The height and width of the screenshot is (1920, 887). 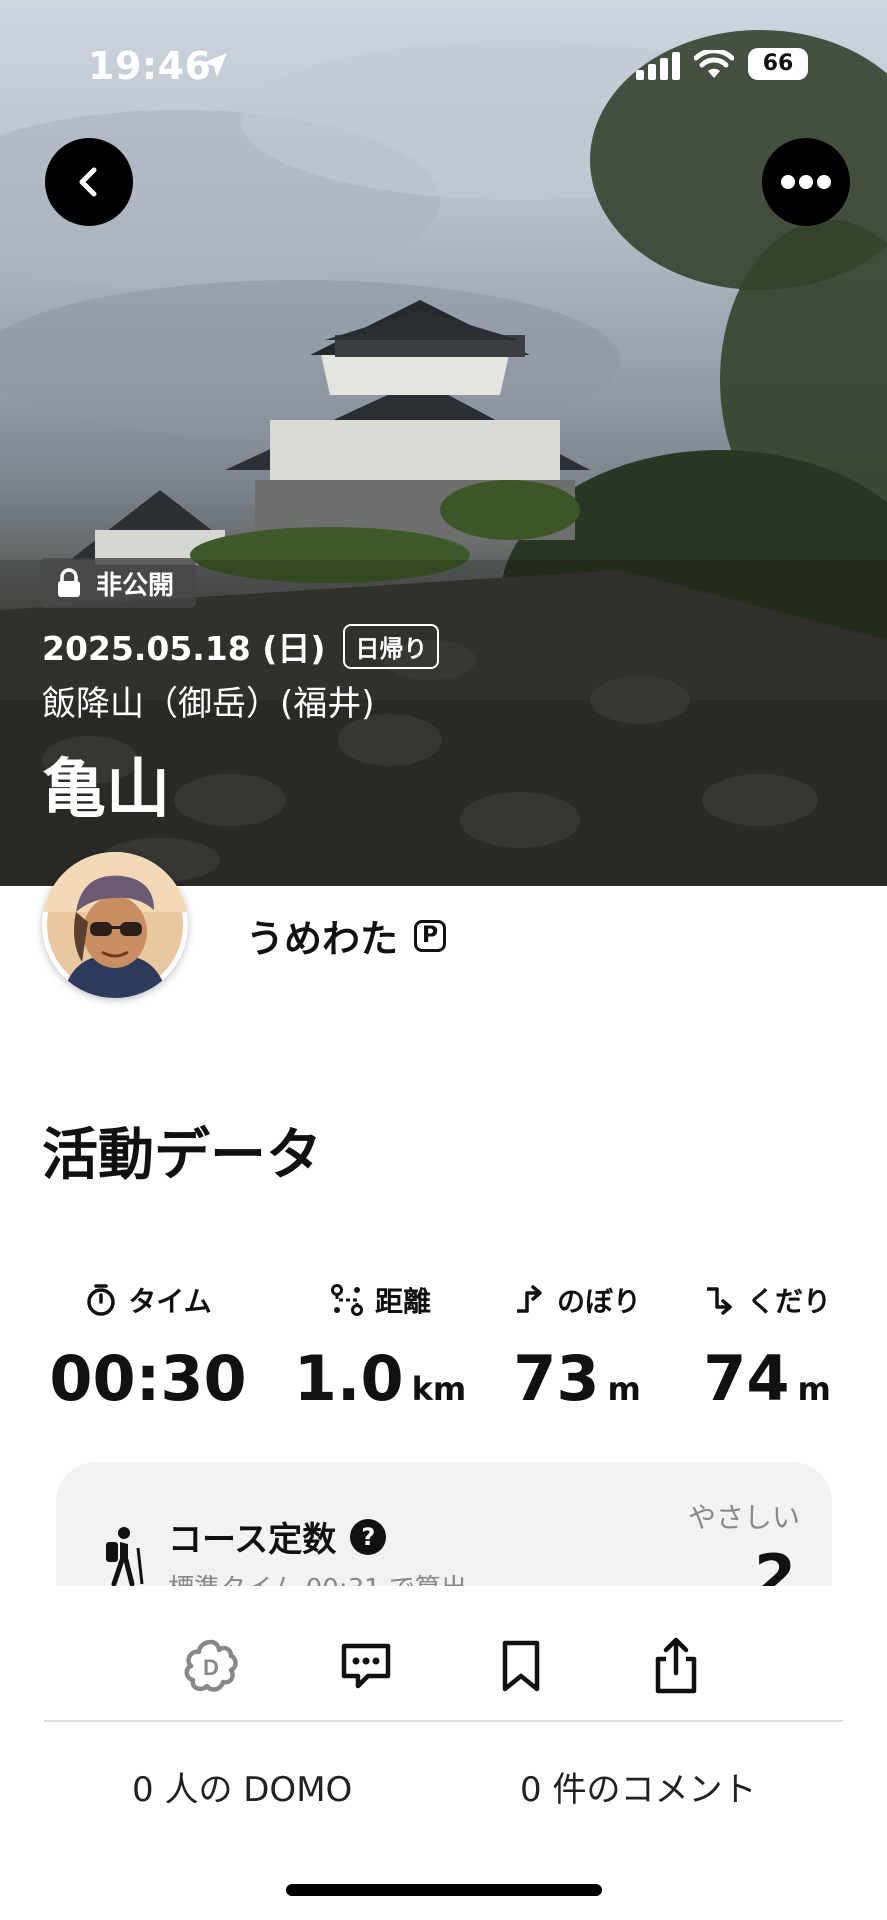 I want to click on help-icon: ?, so click(x=368, y=1536).